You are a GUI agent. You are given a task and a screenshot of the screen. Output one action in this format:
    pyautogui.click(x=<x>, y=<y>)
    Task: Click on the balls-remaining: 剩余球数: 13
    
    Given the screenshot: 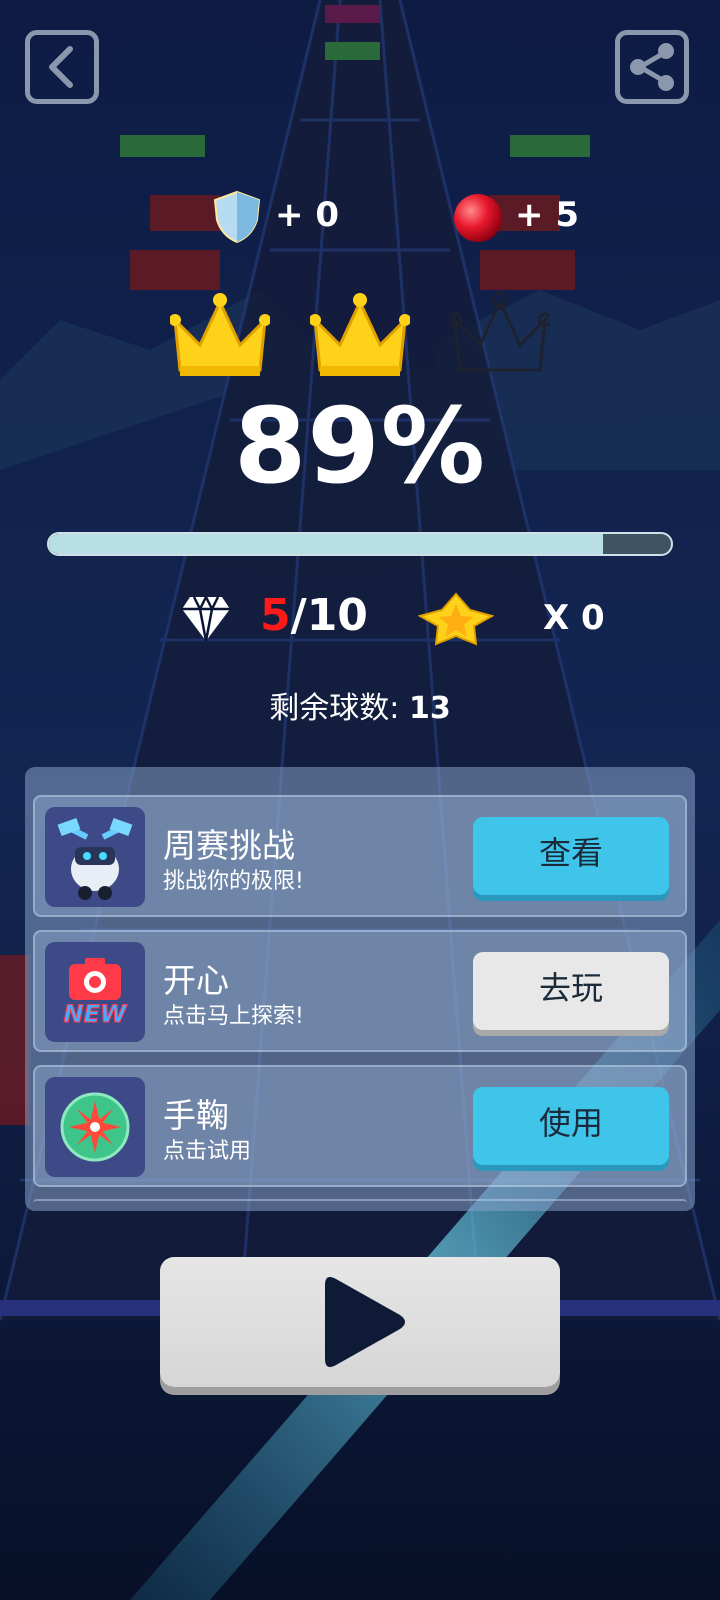 What is the action you would take?
    pyautogui.click(x=360, y=705)
    